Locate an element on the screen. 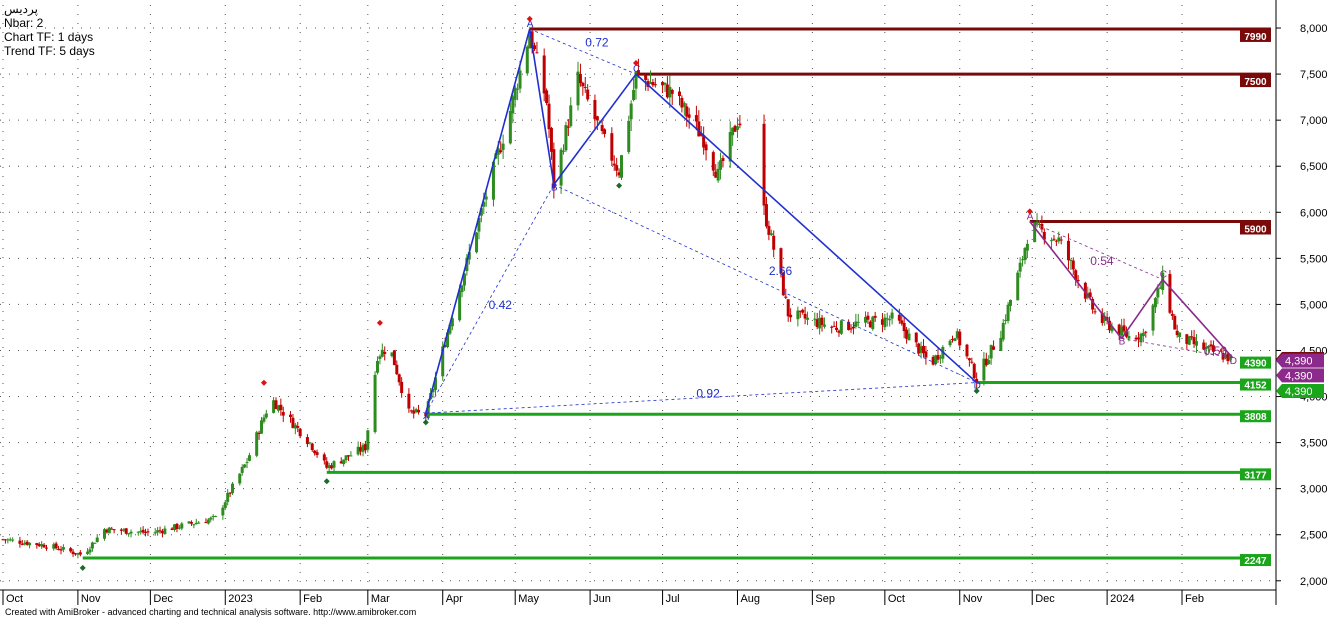  y-tick-label: 7,000 is located at coordinates (1314, 121).